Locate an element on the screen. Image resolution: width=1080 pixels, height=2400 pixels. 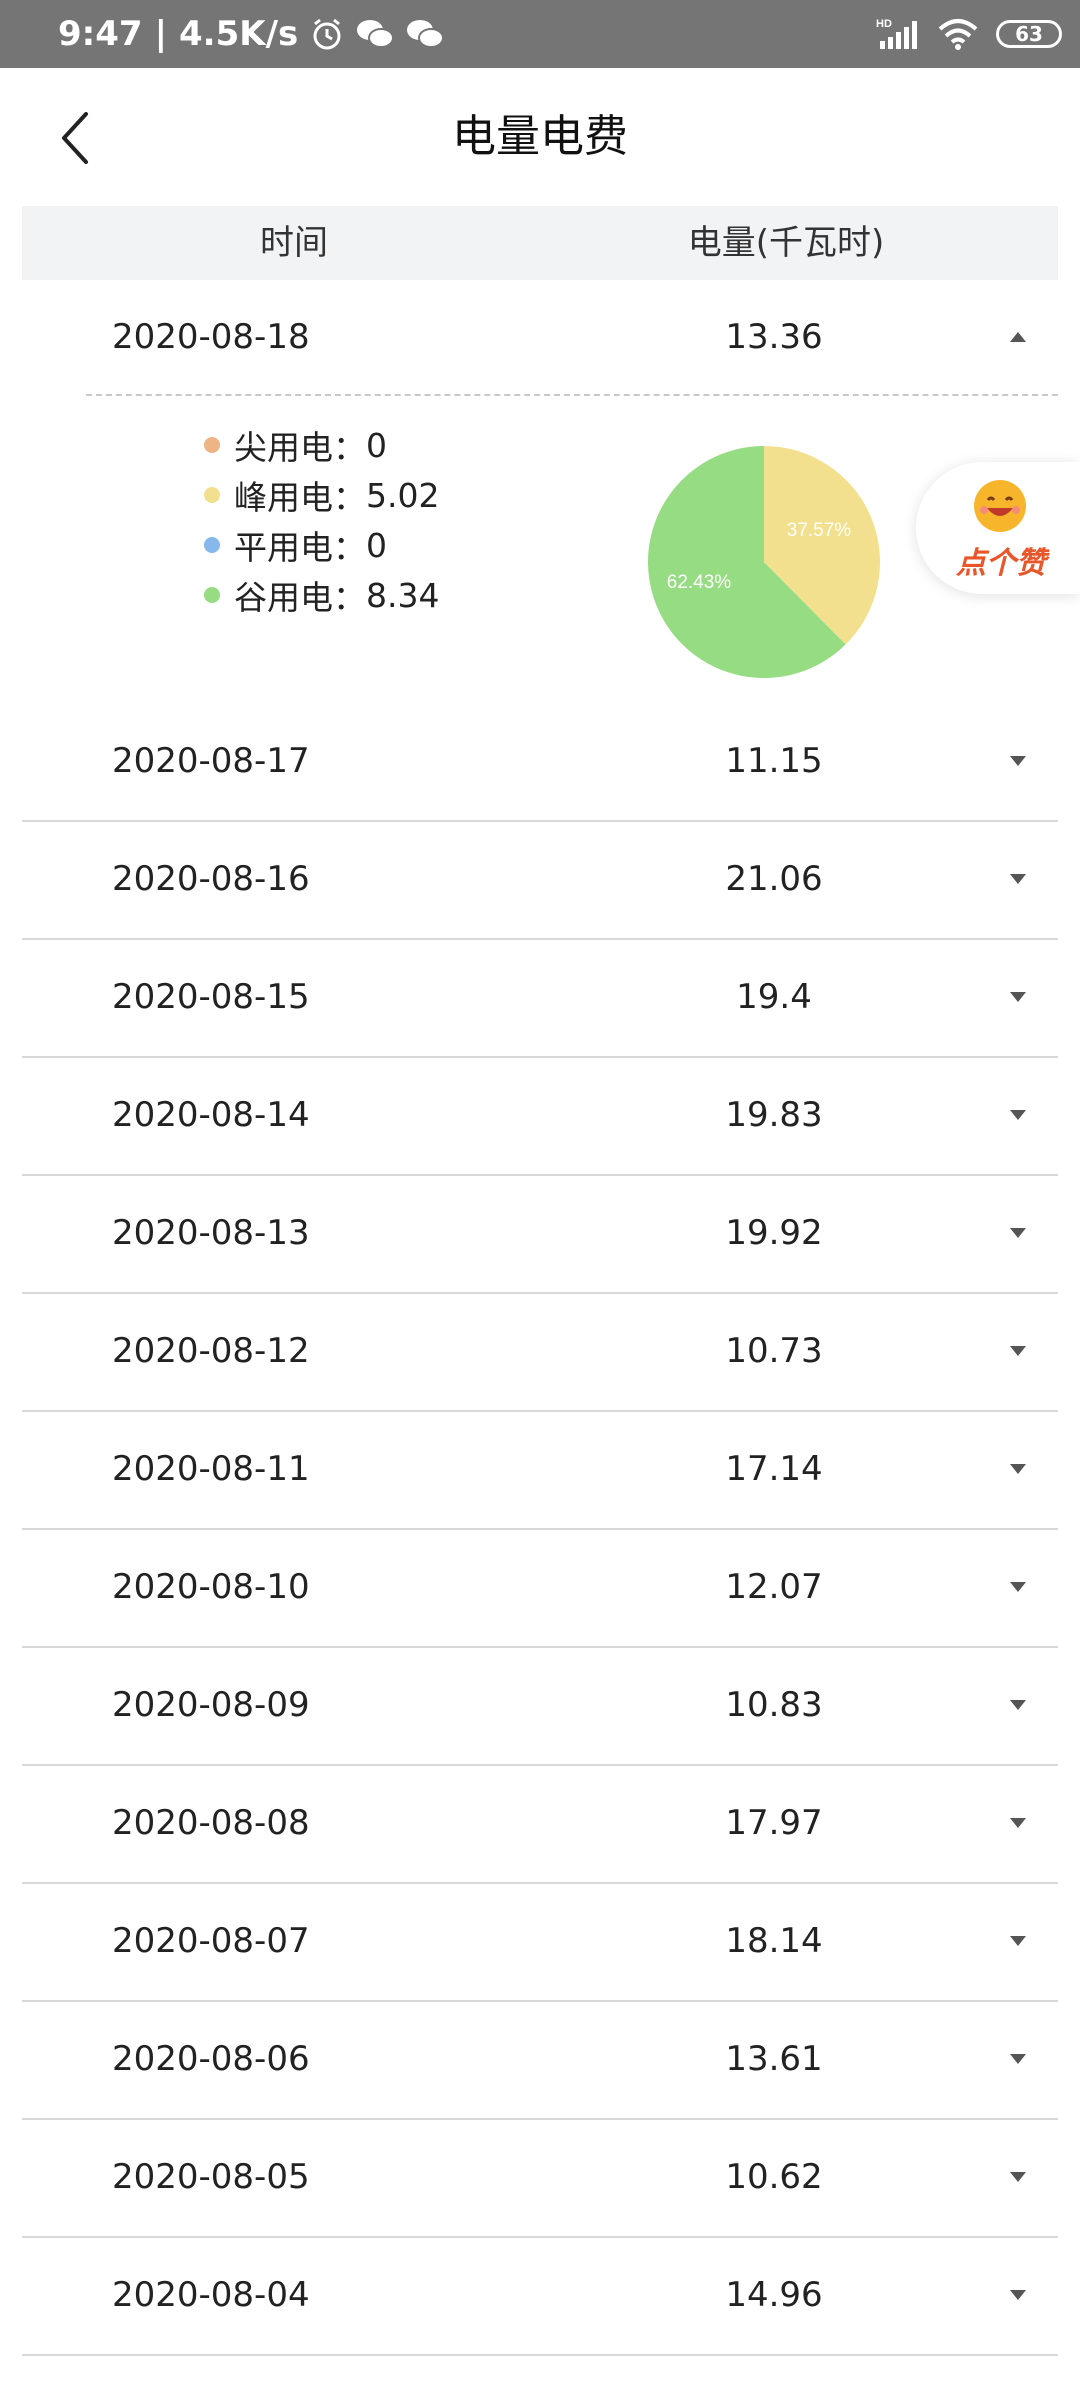
clock-time: 9:47 is located at coordinates (100, 34).